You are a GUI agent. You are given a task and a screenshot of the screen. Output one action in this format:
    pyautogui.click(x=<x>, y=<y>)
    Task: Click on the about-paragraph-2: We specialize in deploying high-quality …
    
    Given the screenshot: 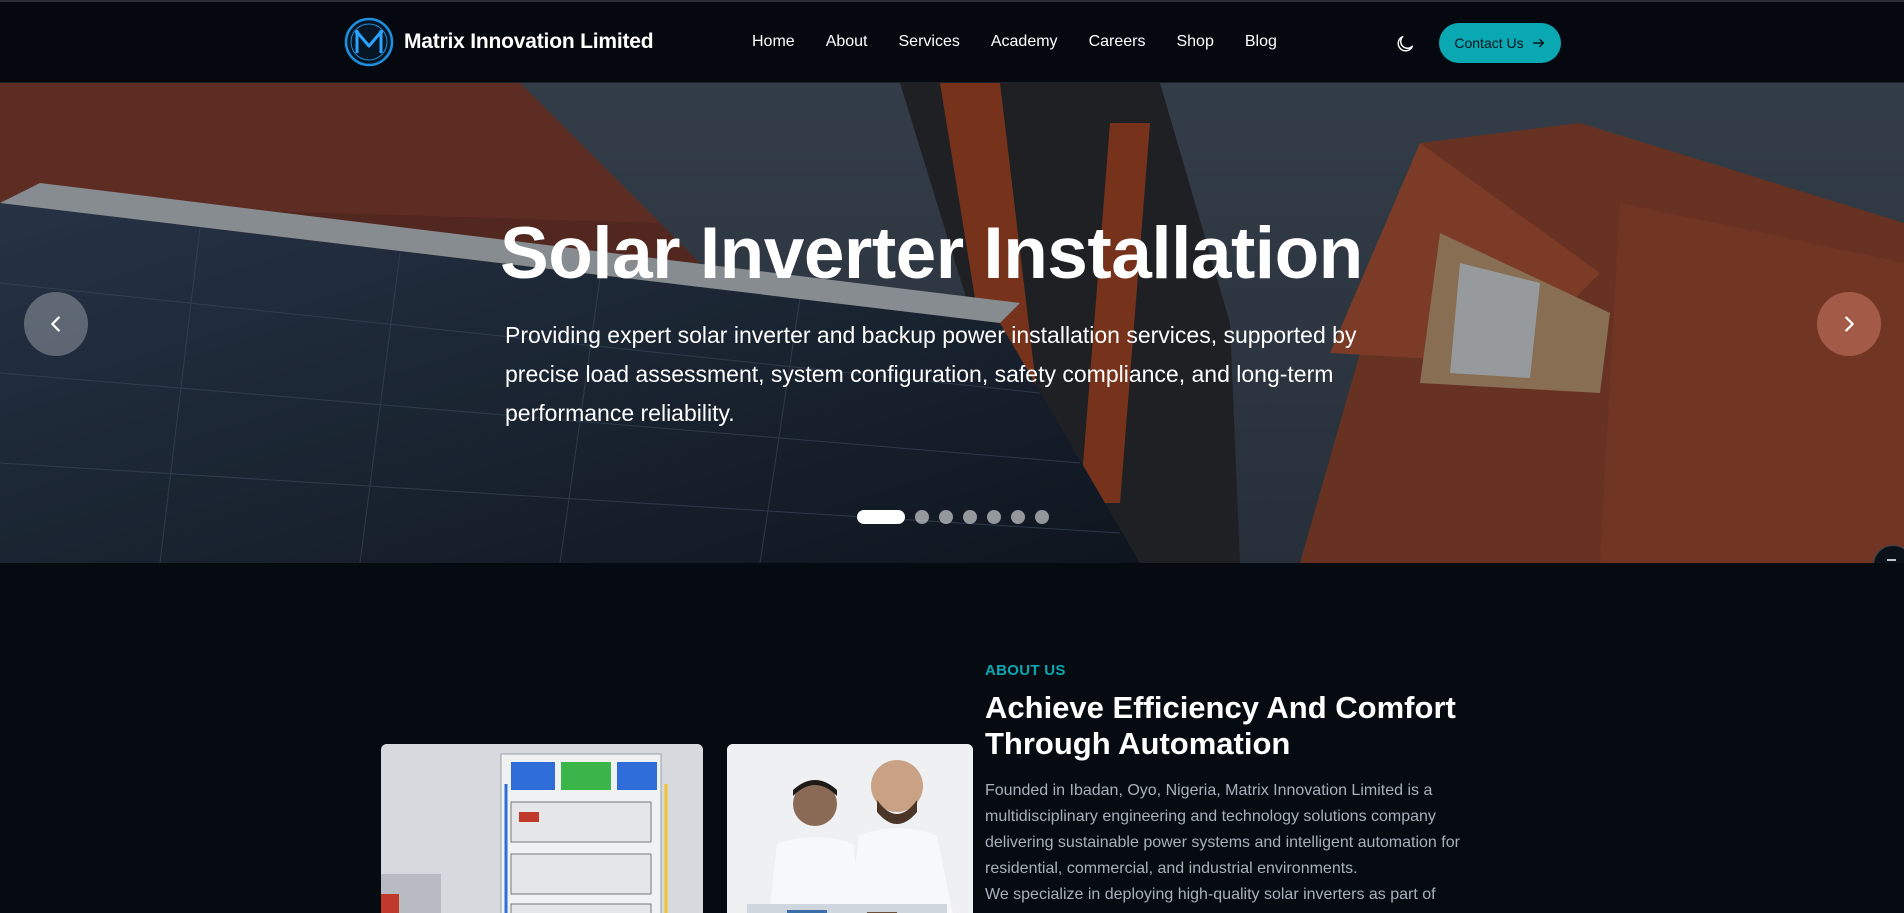 What is the action you would take?
    pyautogui.click(x=1210, y=894)
    